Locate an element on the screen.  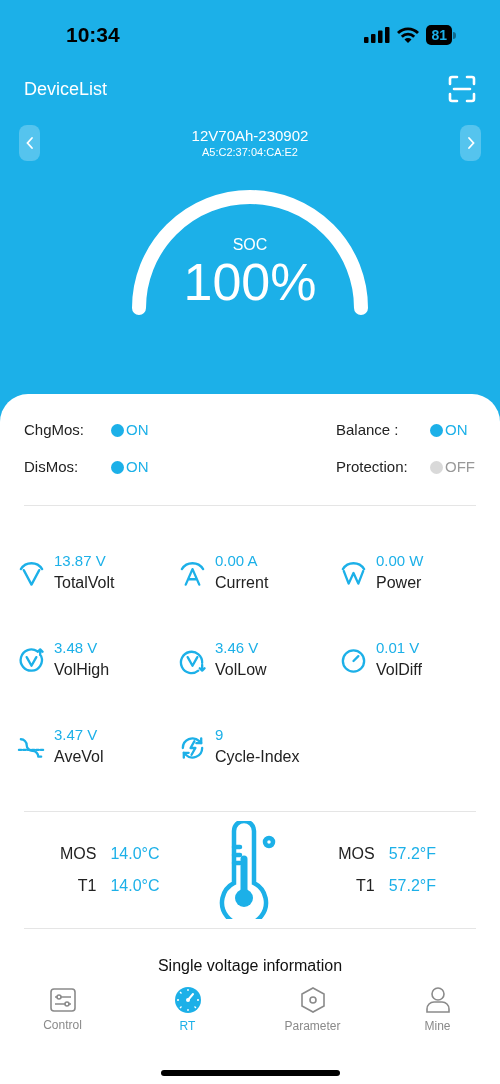
metric-value: 3.47 V is located at coordinates (76, 735).